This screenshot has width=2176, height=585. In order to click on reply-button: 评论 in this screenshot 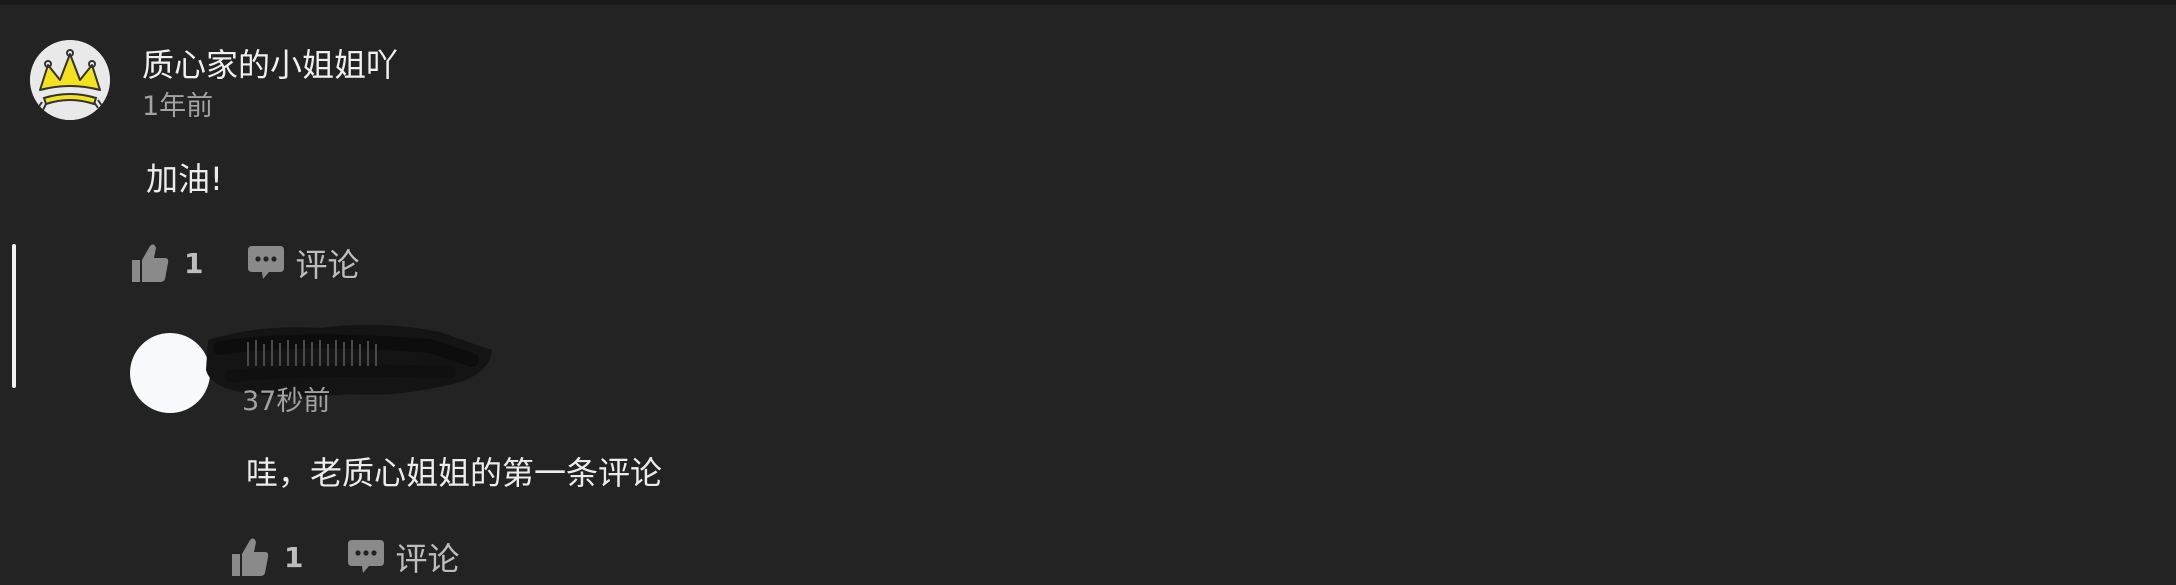, I will do `click(303, 263)`.